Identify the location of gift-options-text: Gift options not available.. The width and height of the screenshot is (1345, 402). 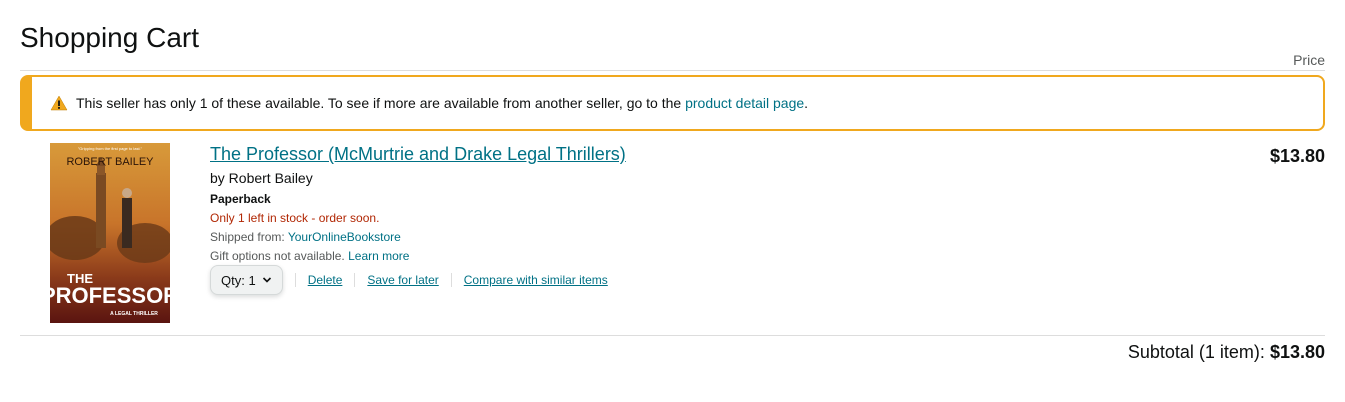
(277, 256).